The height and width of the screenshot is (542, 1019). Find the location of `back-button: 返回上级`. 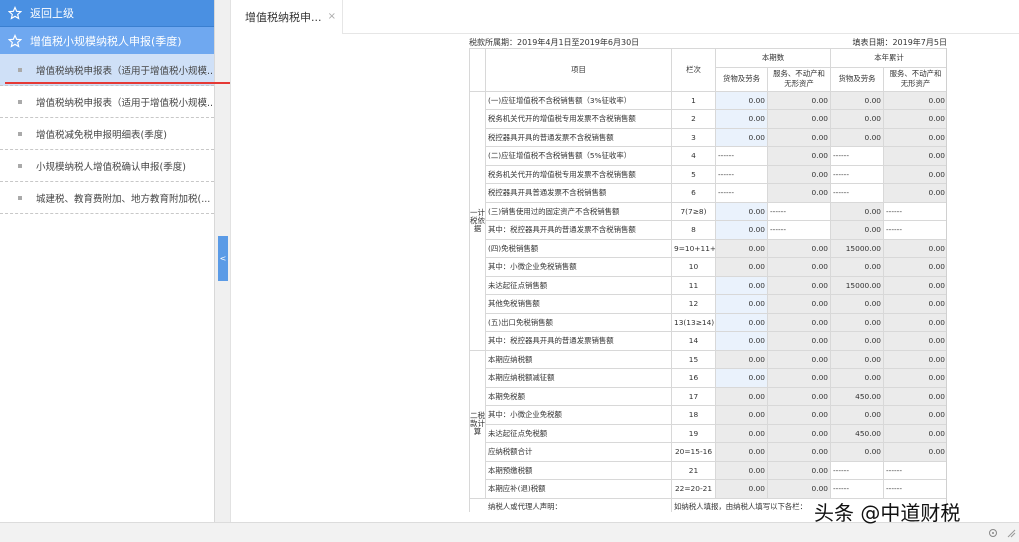

back-button: 返回上级 is located at coordinates (107, 13).